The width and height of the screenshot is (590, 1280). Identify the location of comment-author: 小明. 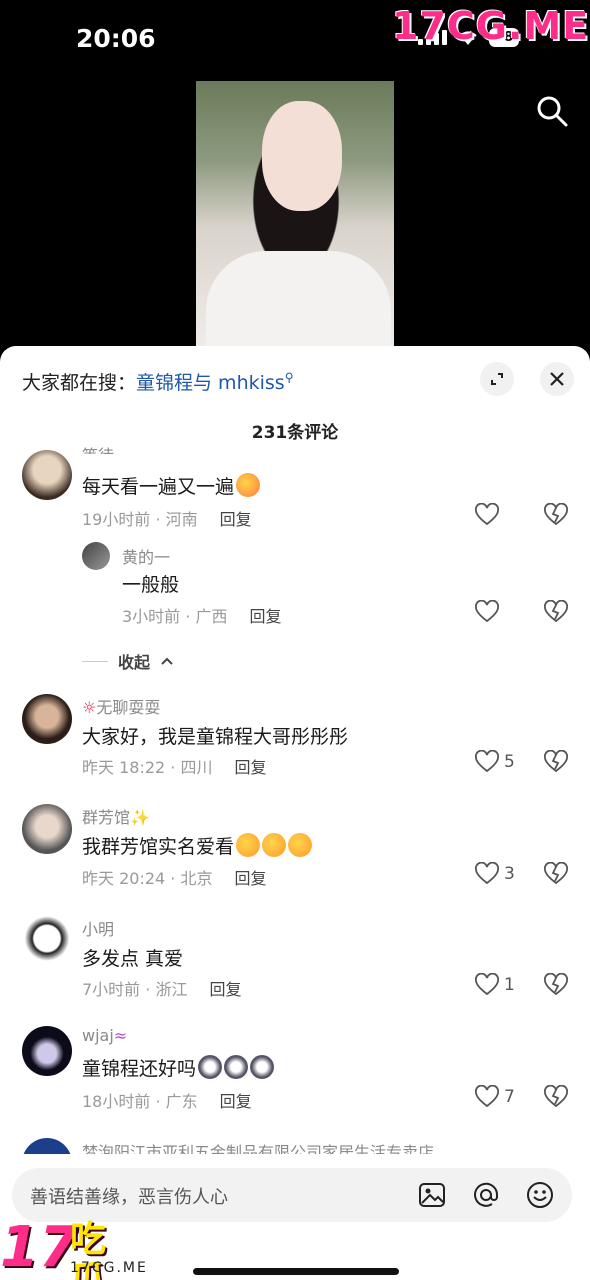
(98, 928).